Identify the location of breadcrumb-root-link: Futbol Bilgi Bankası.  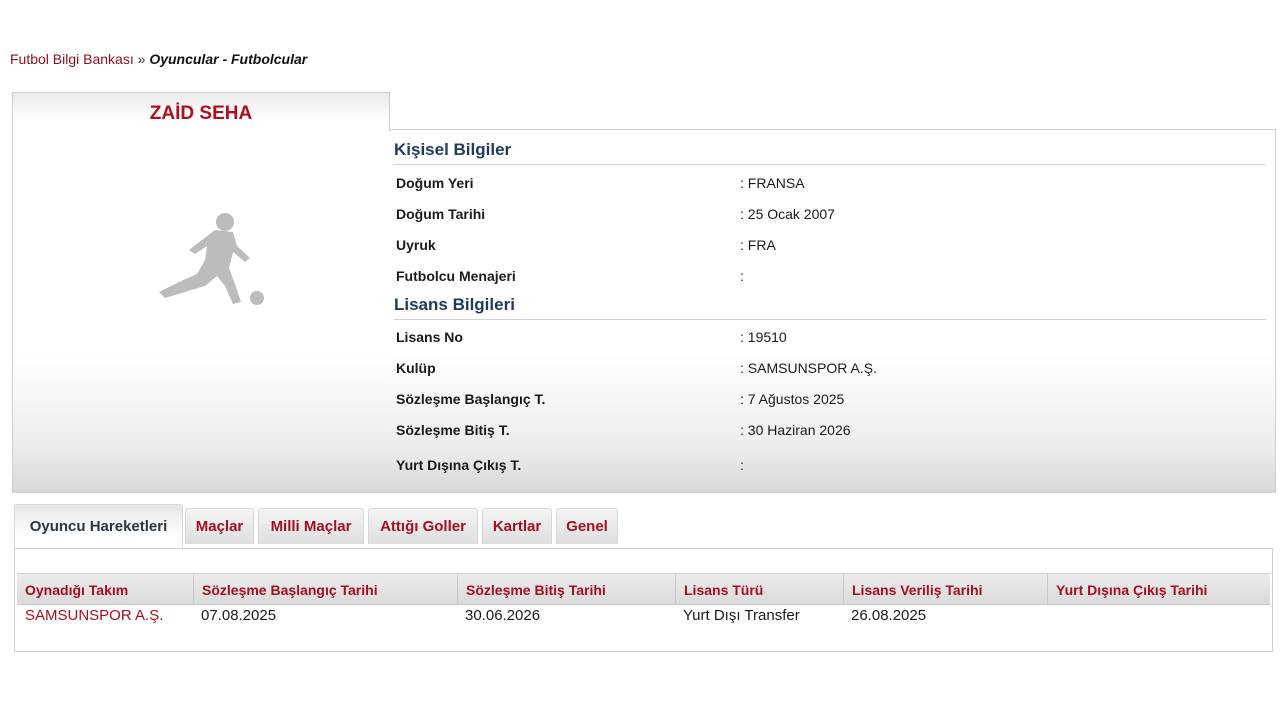
(72, 59).